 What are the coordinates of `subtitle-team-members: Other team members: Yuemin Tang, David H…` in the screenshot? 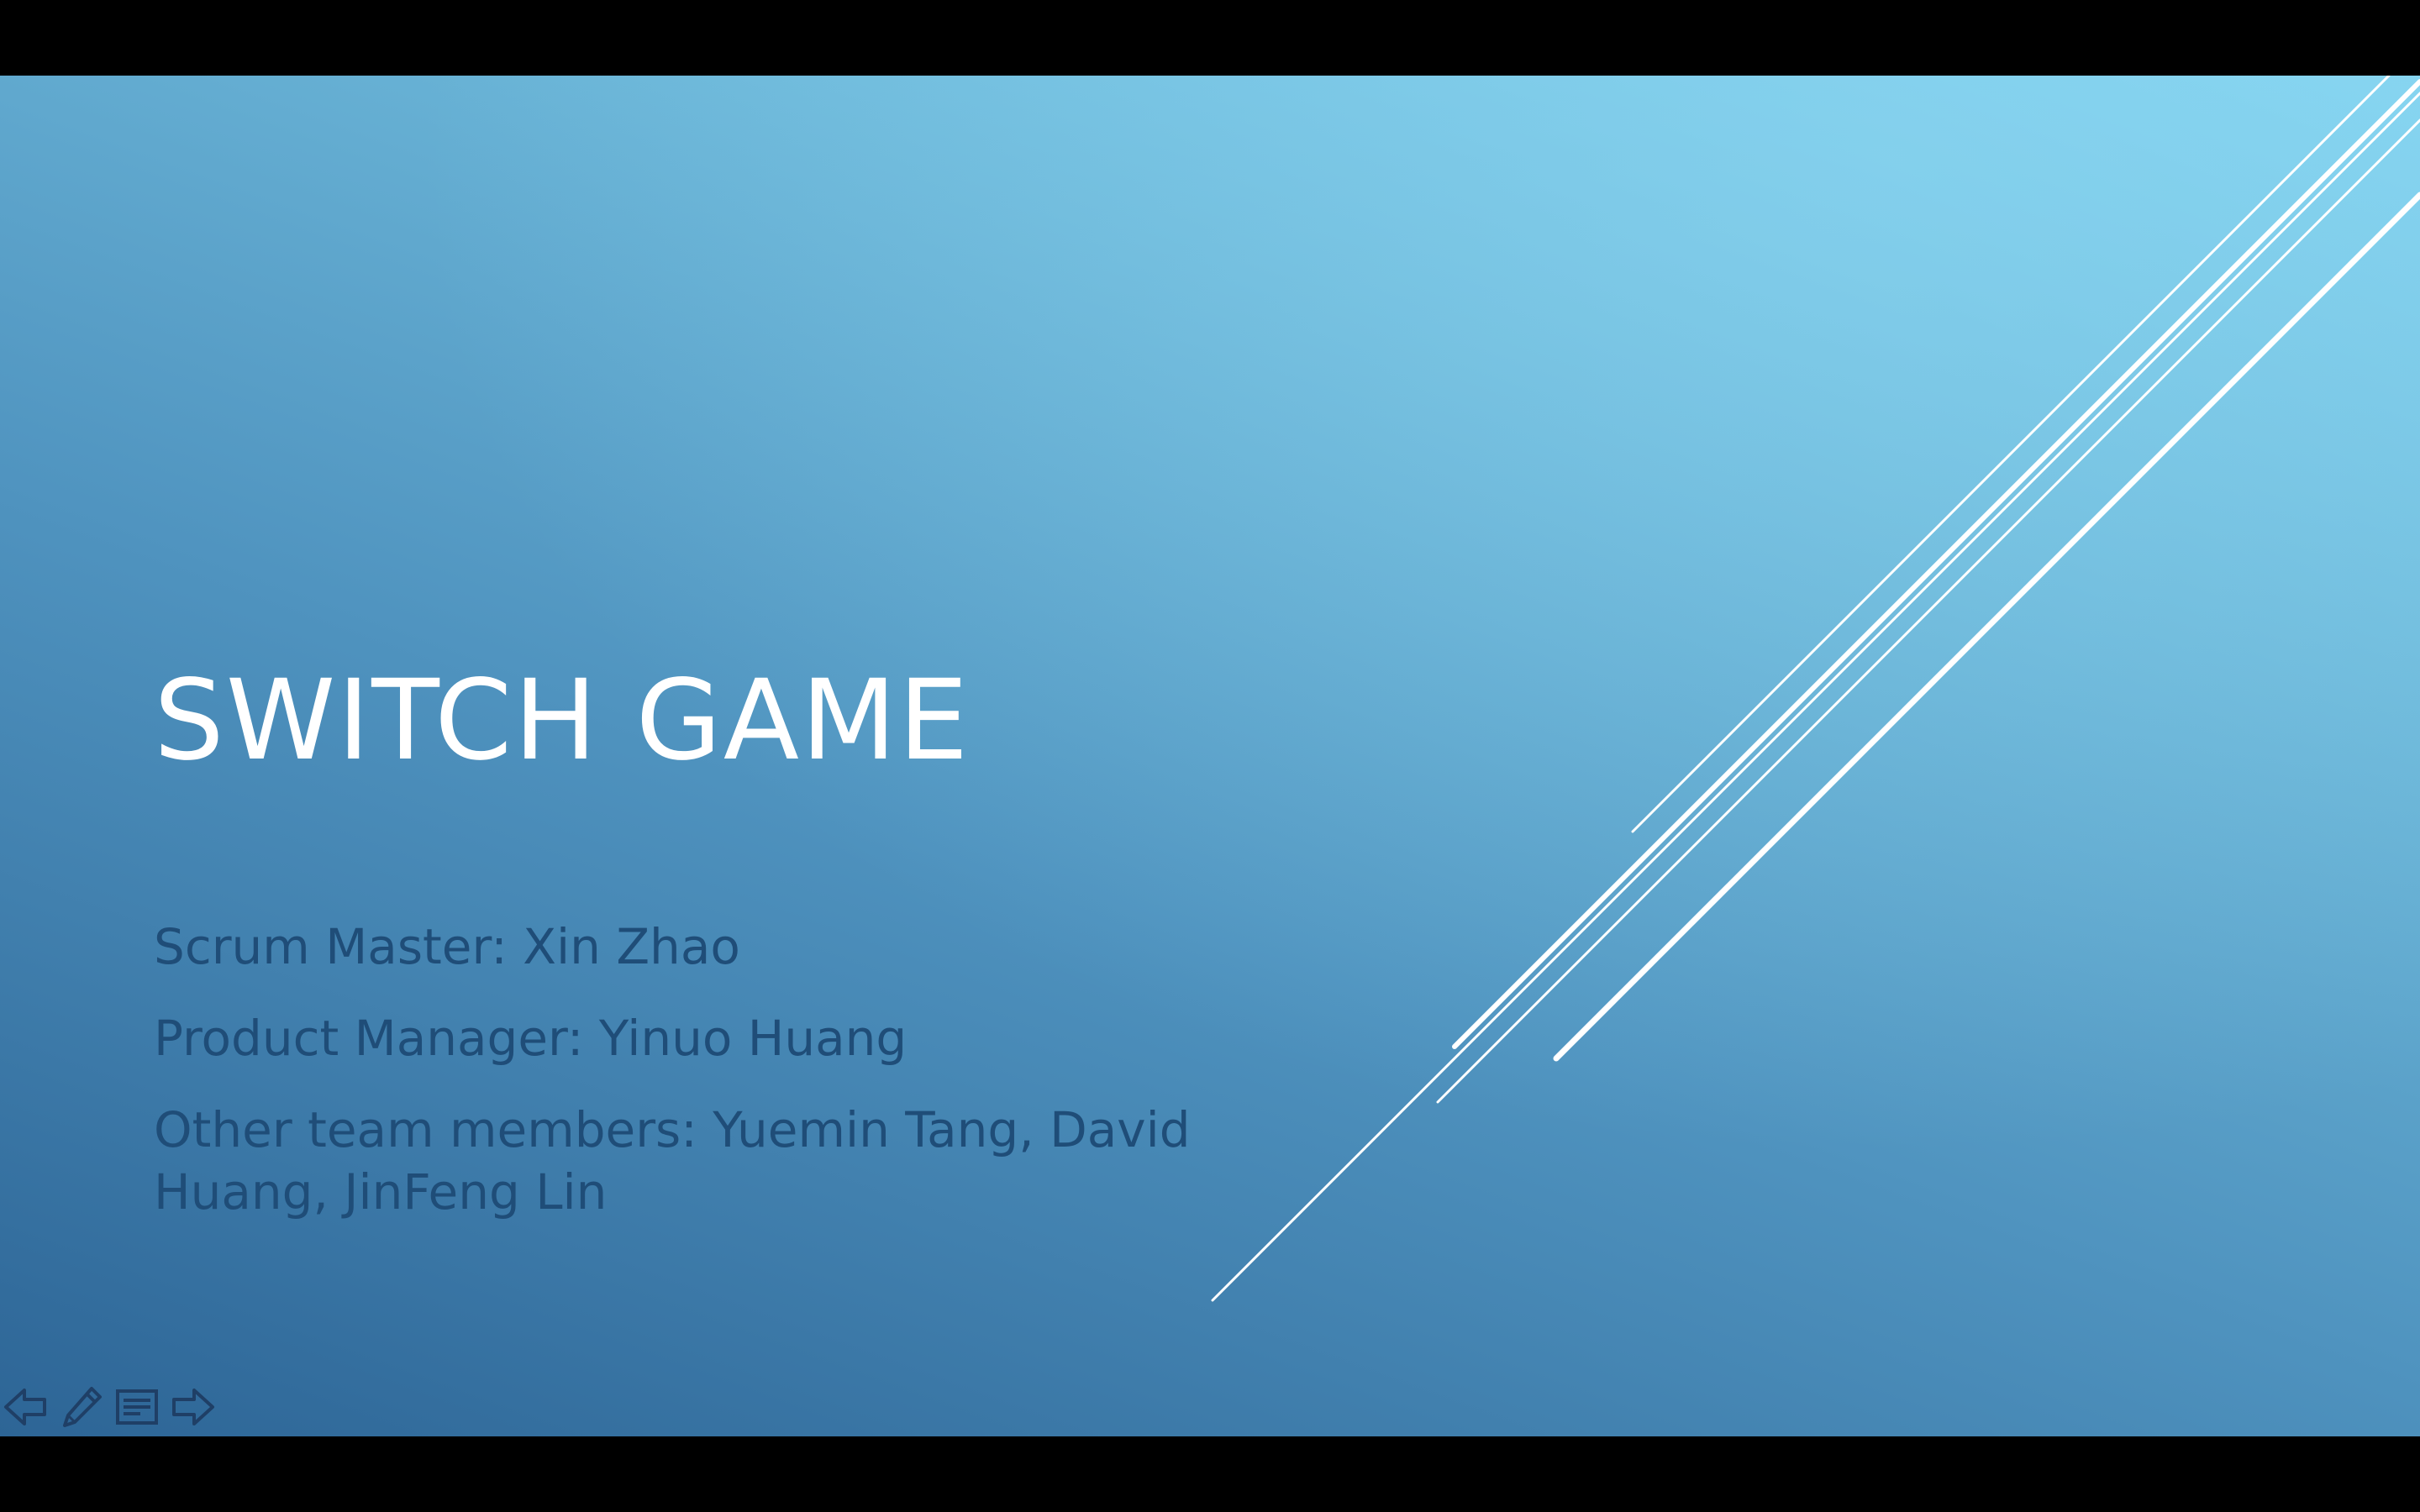 It's located at (673, 1161).